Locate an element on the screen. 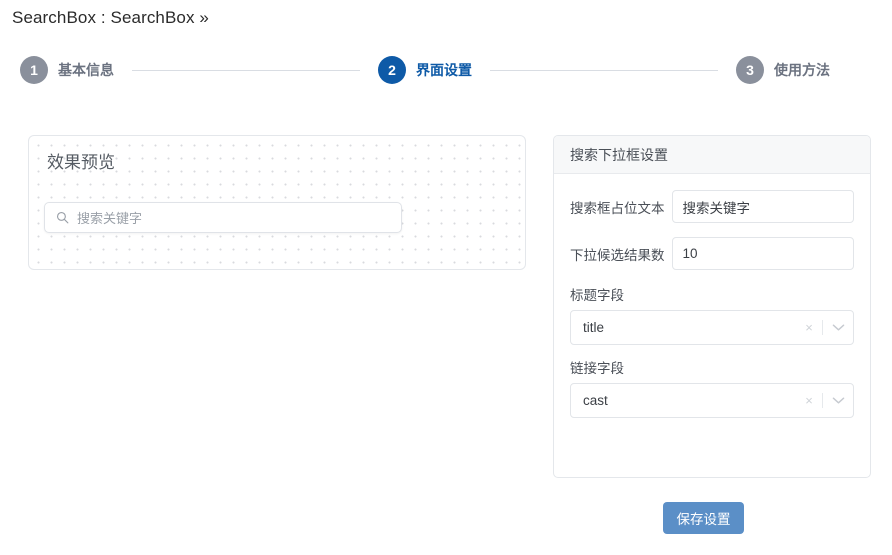 This screenshot has width=892, height=555. step-2-interface-settings: 2 界面设置 is located at coordinates (425, 70).